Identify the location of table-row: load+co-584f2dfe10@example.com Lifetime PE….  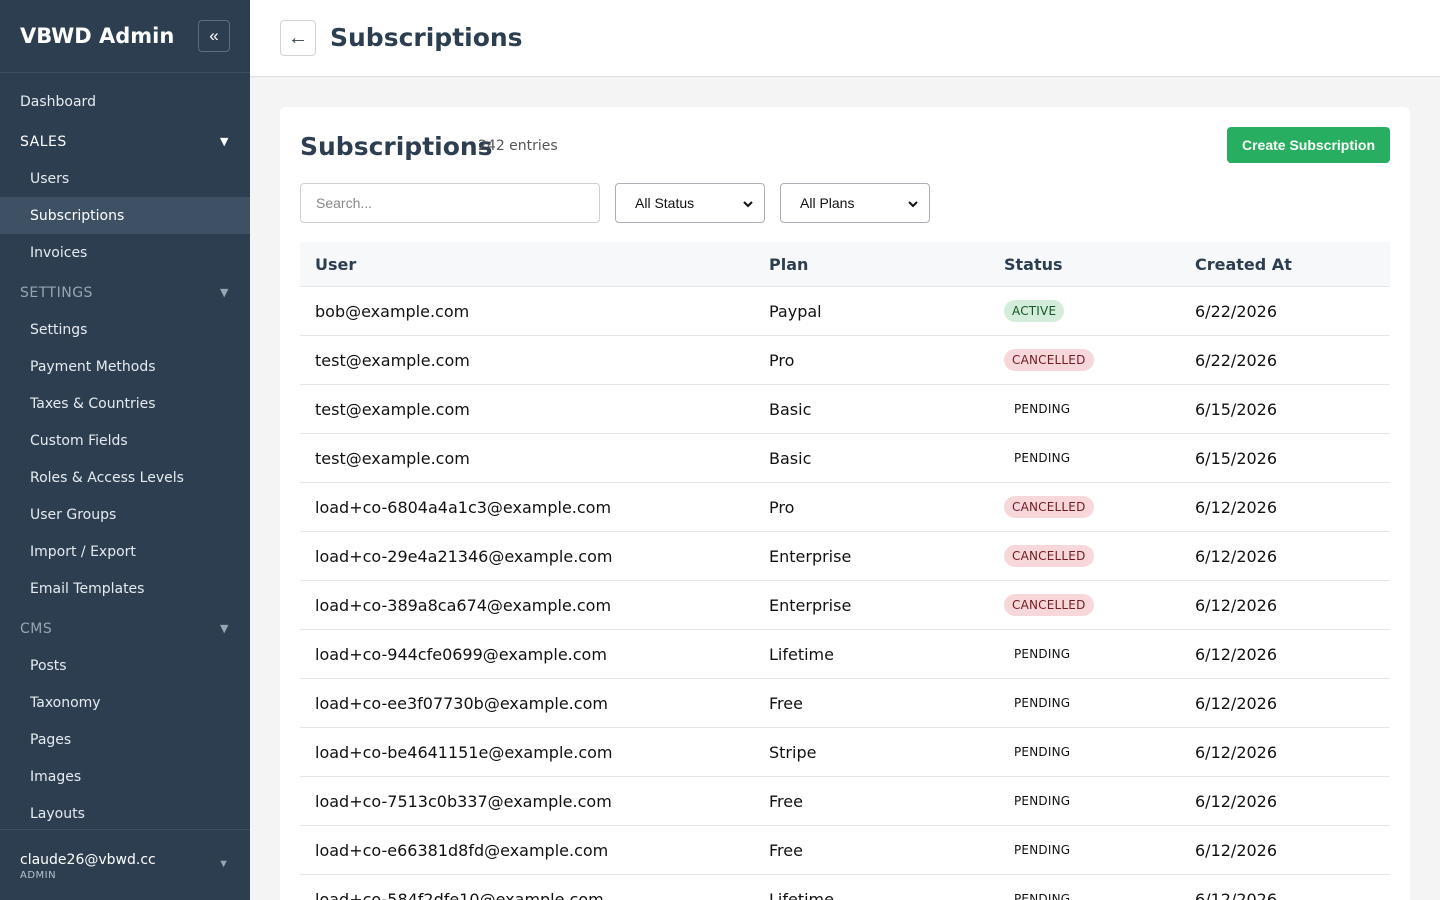
(845, 887).